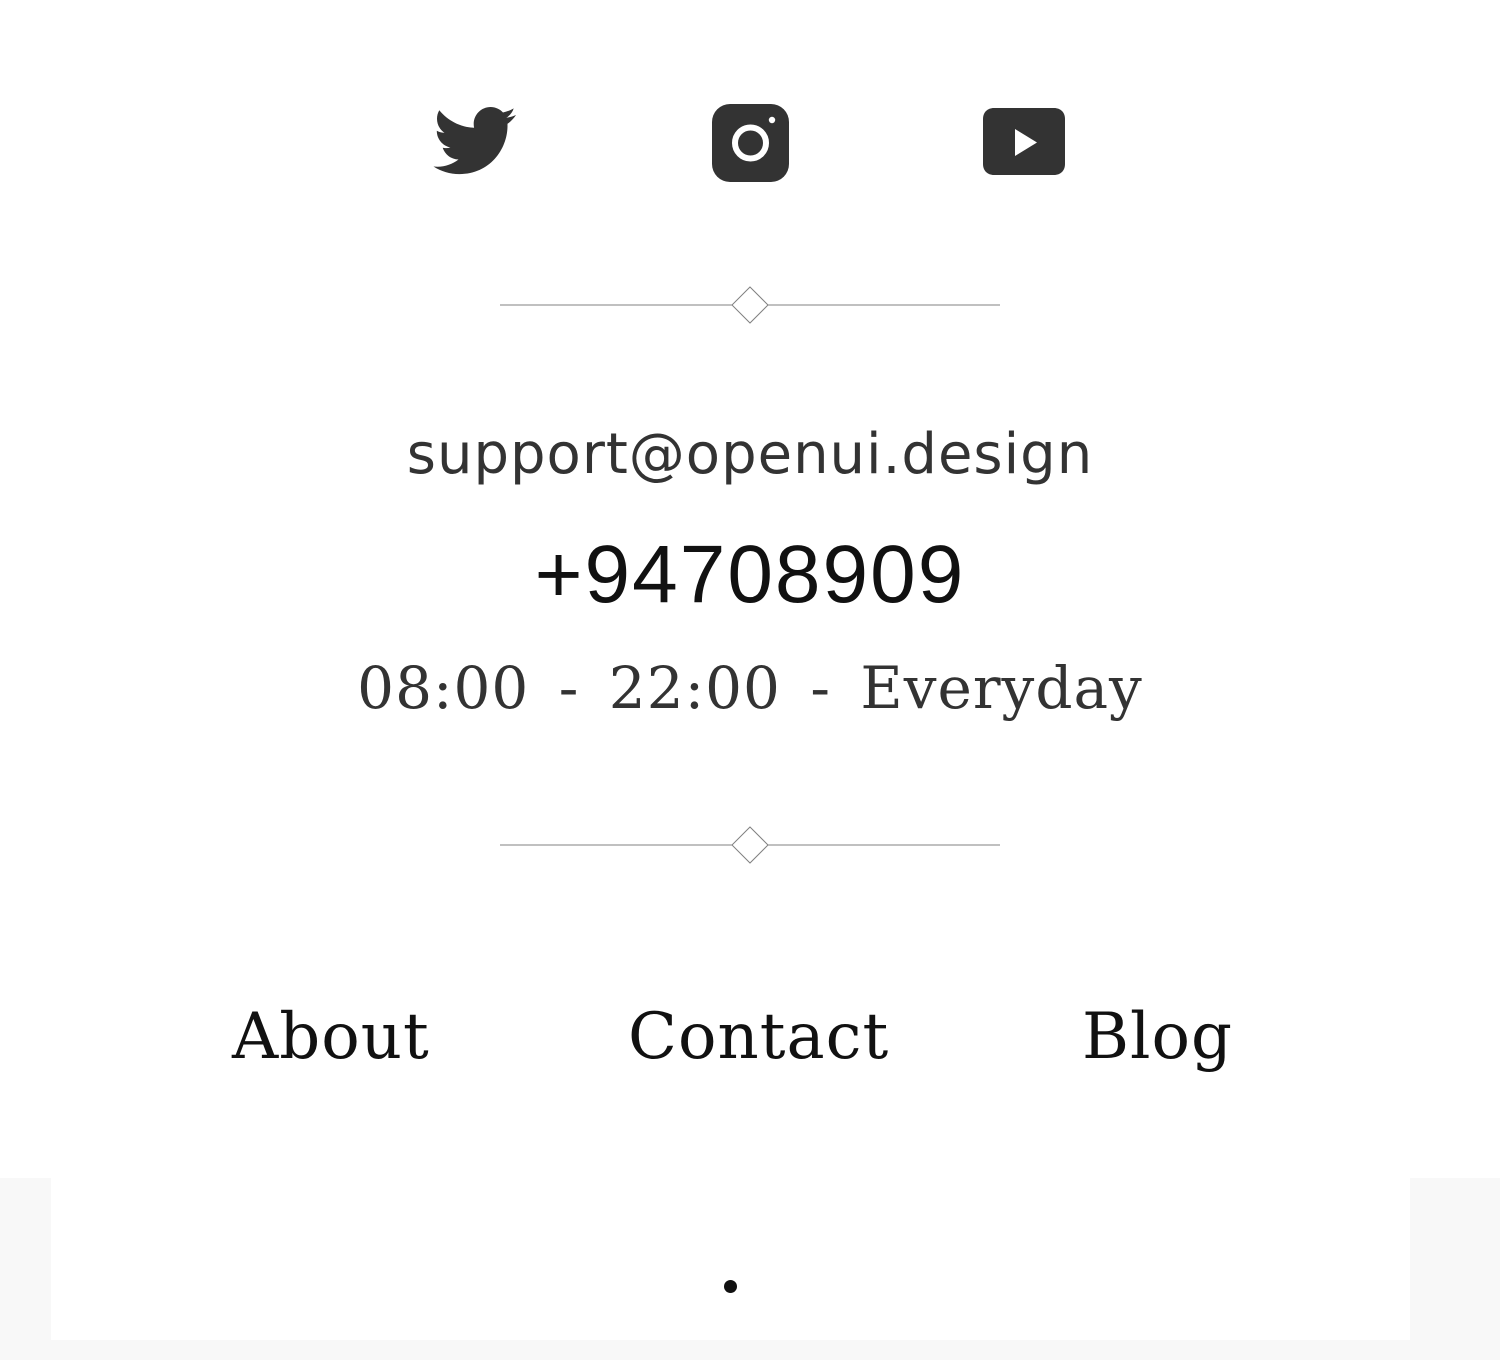 The width and height of the screenshot is (1500, 1360). I want to click on nav-link-about: About, so click(331, 1037).